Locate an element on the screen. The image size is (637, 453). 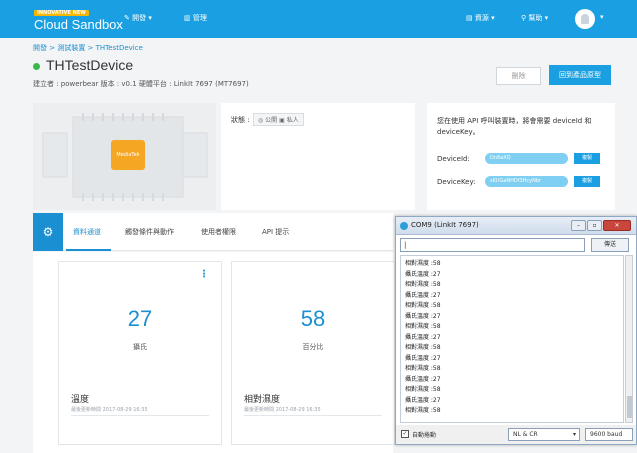
more-menu-icon: ⋮ is located at coordinates (204, 274).